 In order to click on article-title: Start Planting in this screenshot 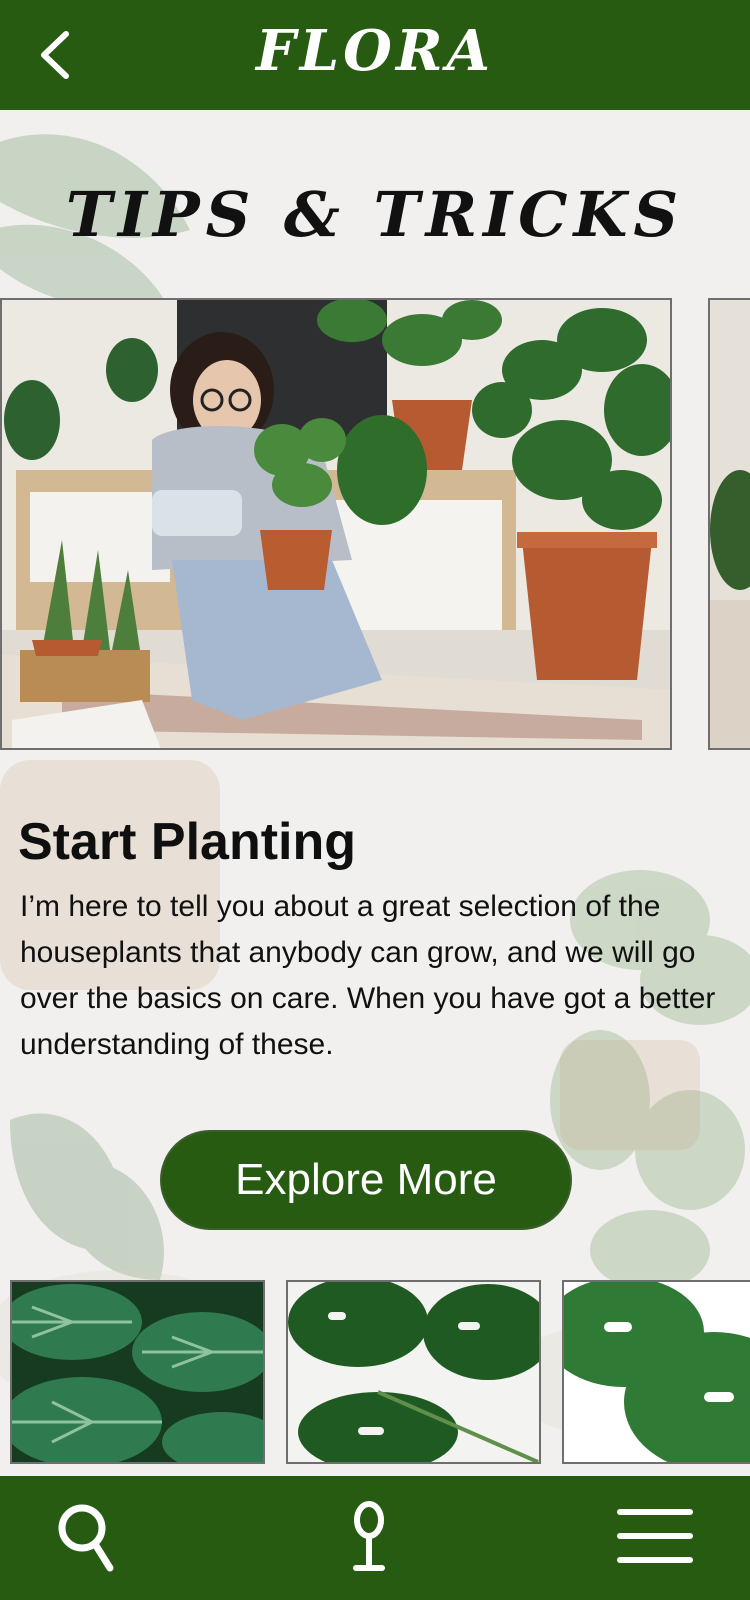, I will do `click(187, 842)`.